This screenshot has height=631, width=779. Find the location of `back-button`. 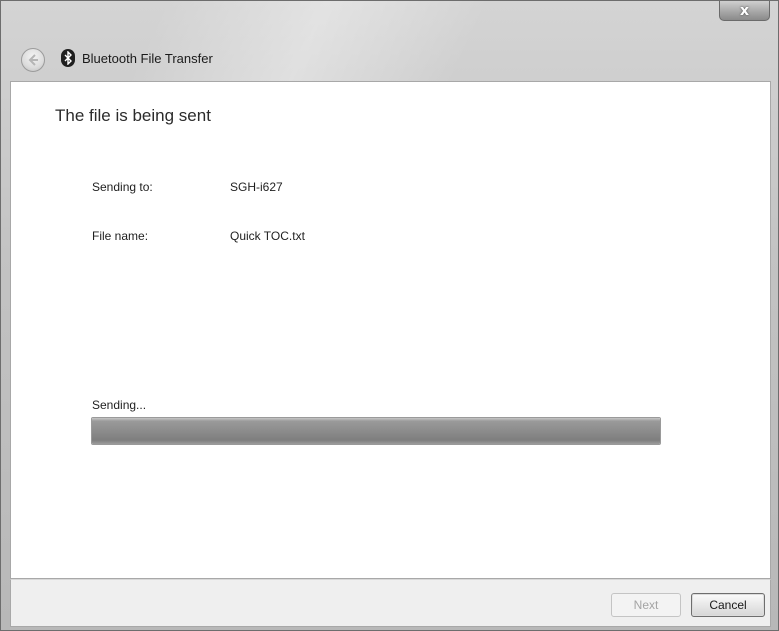

back-button is located at coordinates (33, 60).